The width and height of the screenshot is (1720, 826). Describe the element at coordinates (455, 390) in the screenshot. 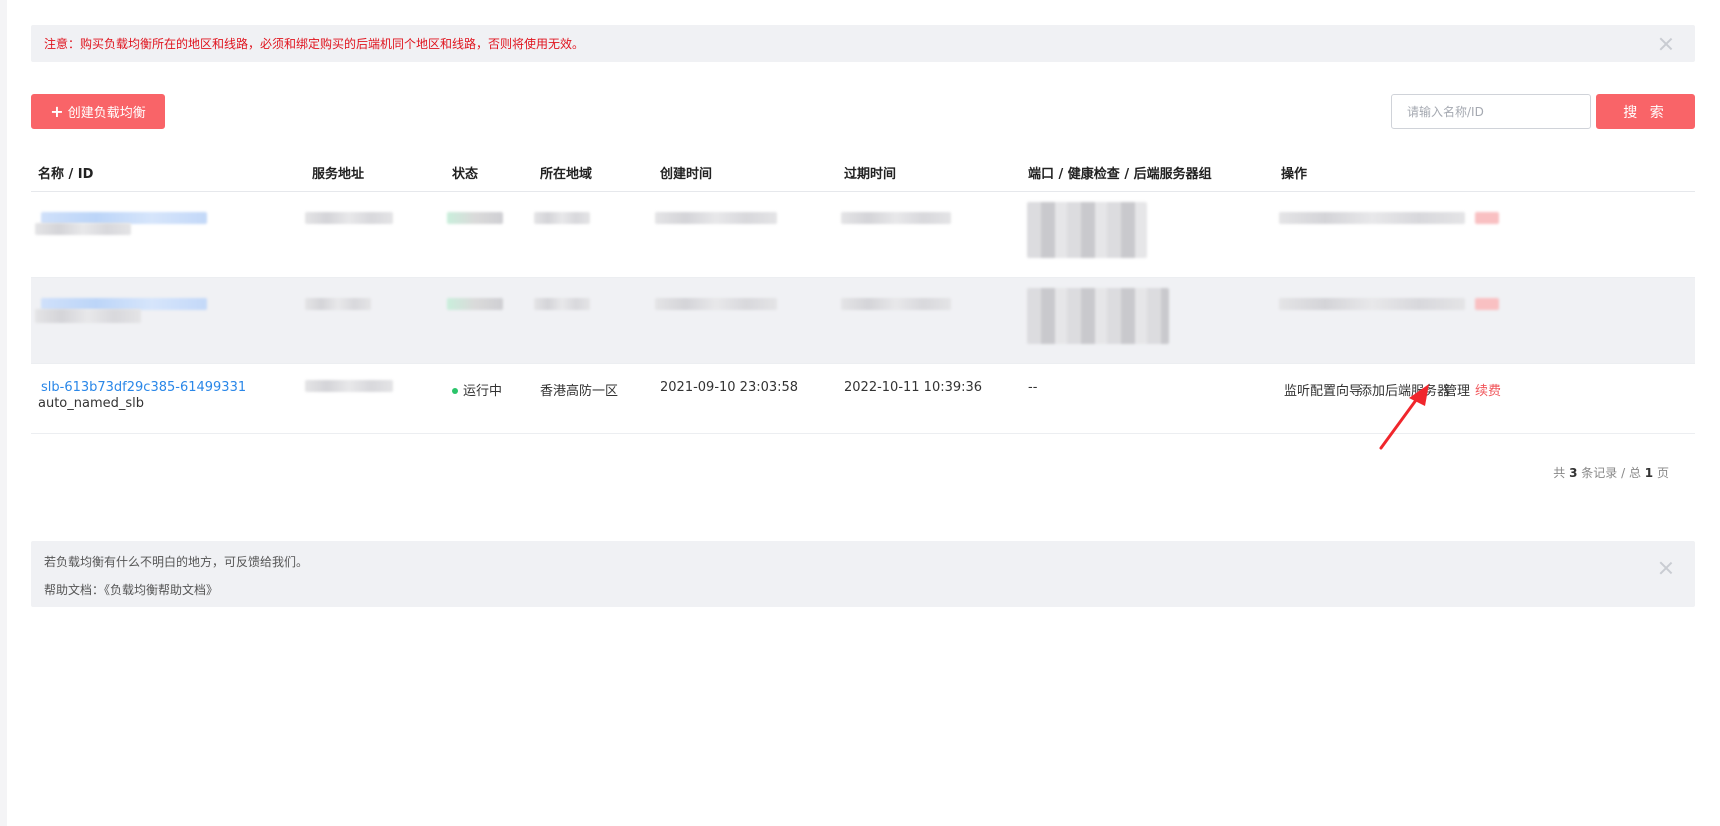

I see `status-running-dot` at that location.